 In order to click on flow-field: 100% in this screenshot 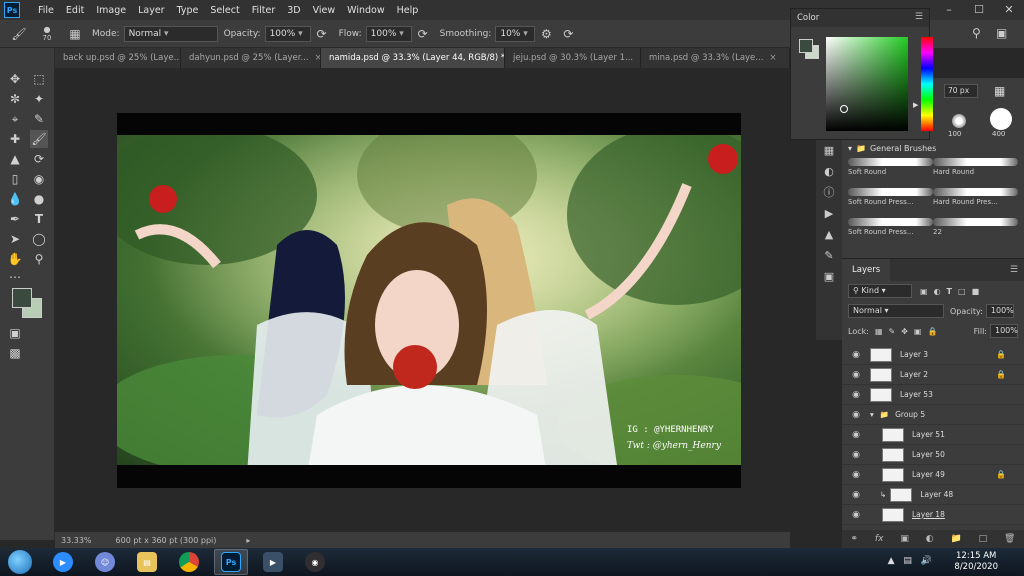, I will do `click(388, 33)`.